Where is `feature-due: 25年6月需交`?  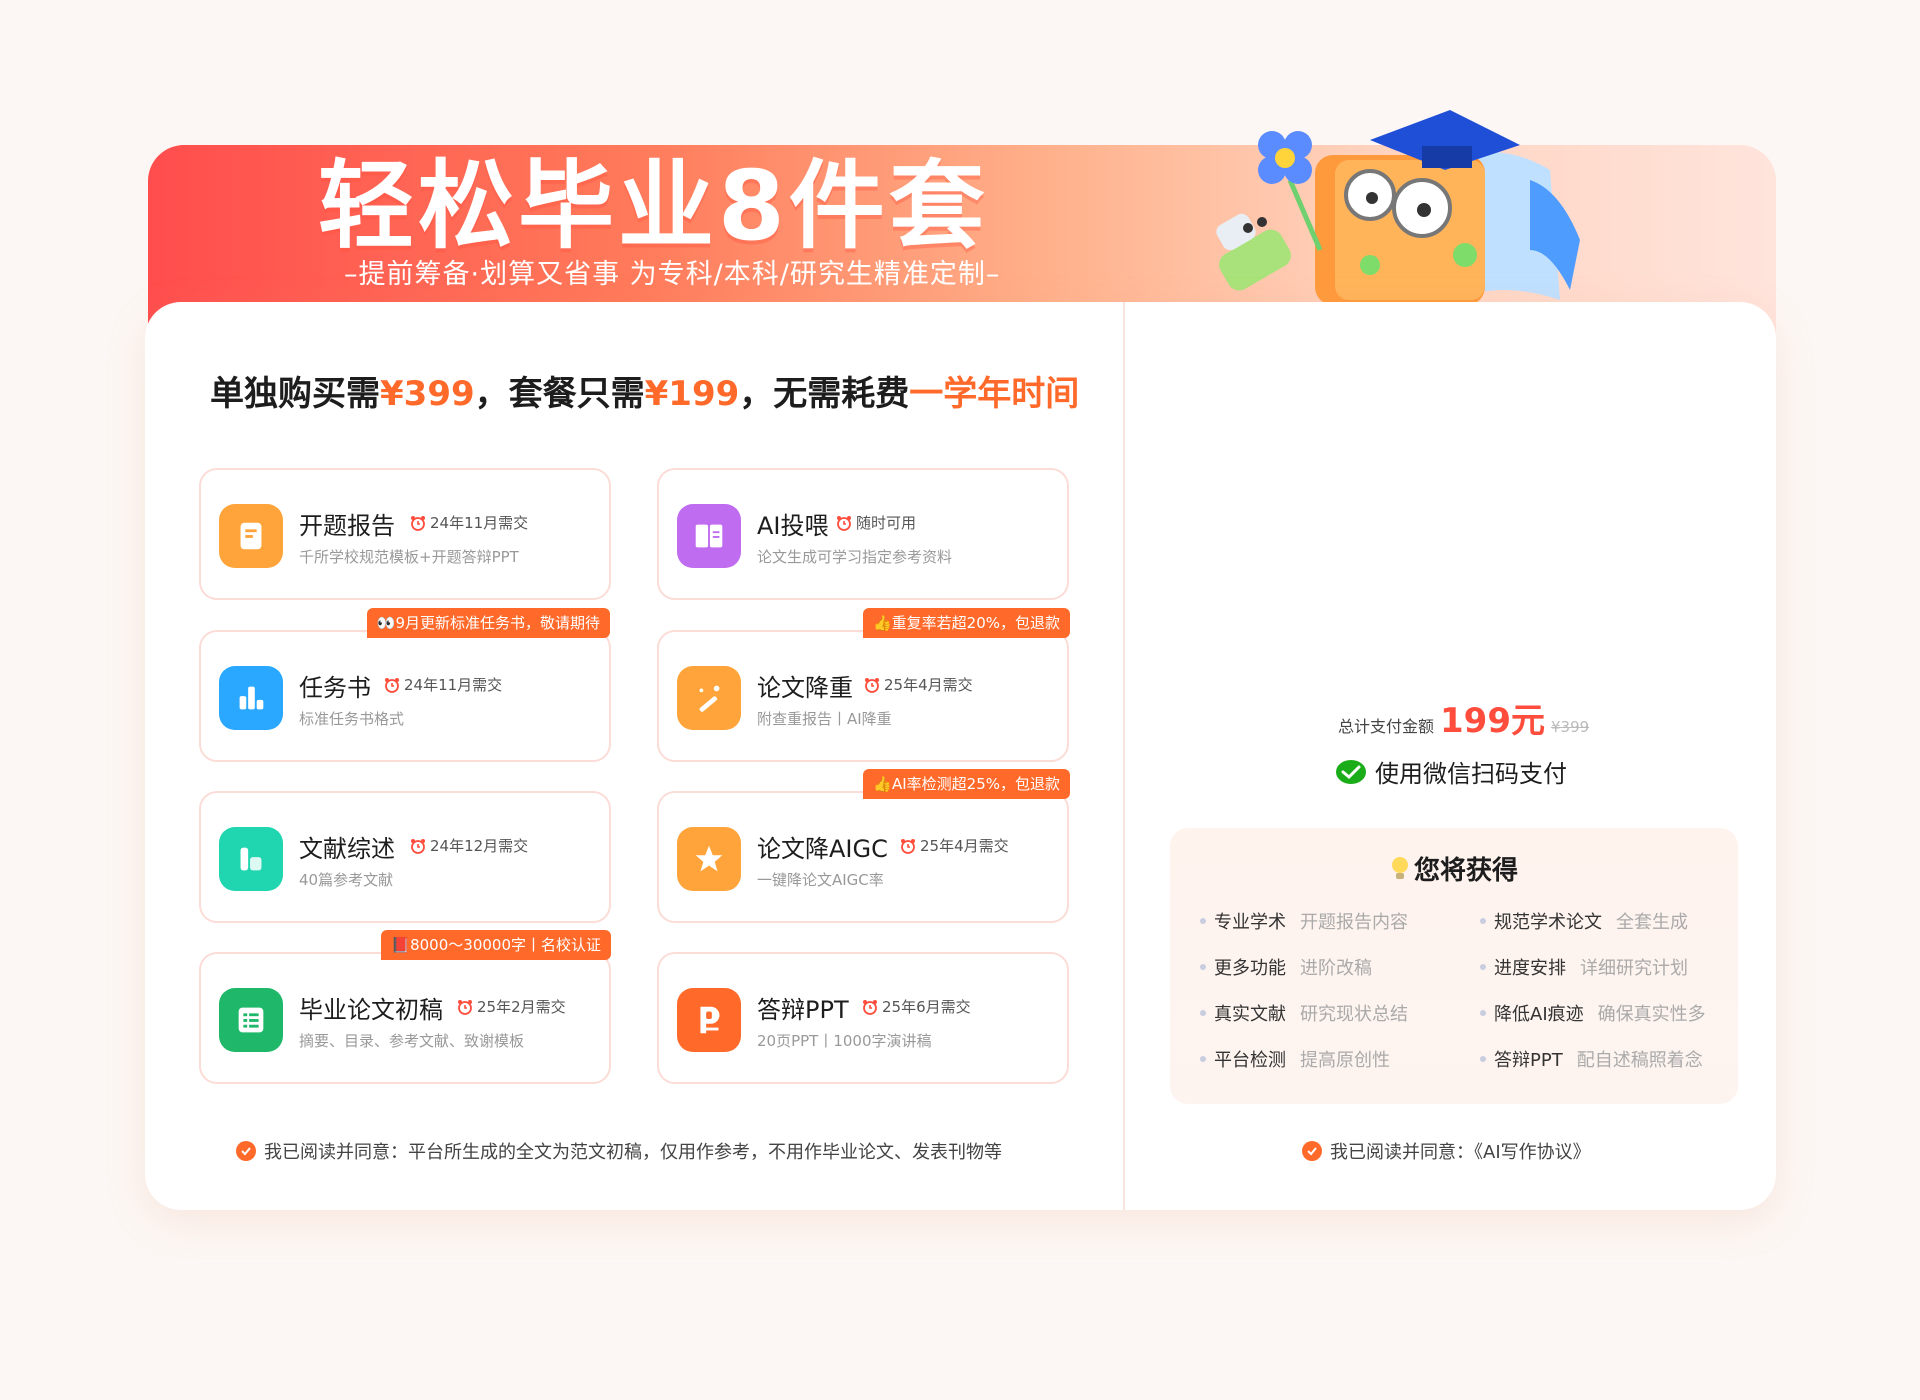
feature-due: 25年6月需交 is located at coordinates (916, 1006).